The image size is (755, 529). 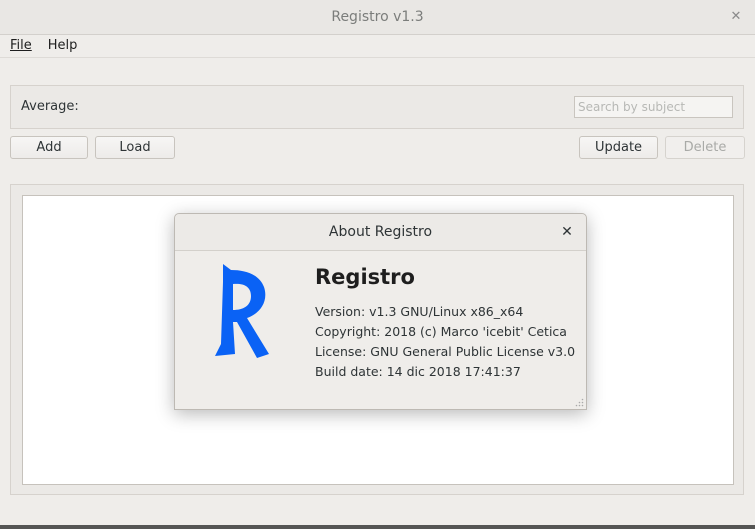 I want to click on window-bottom-edge, so click(x=377, y=527).